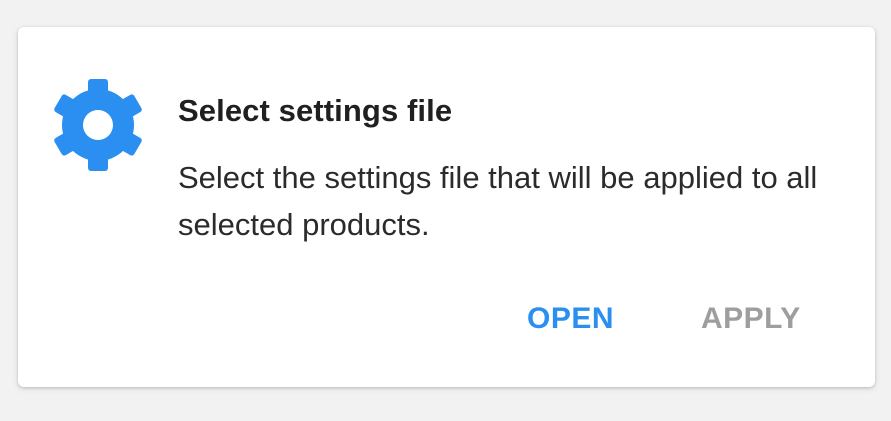  Describe the element at coordinates (570, 319) in the screenshot. I see `open-button: OPEN` at that location.